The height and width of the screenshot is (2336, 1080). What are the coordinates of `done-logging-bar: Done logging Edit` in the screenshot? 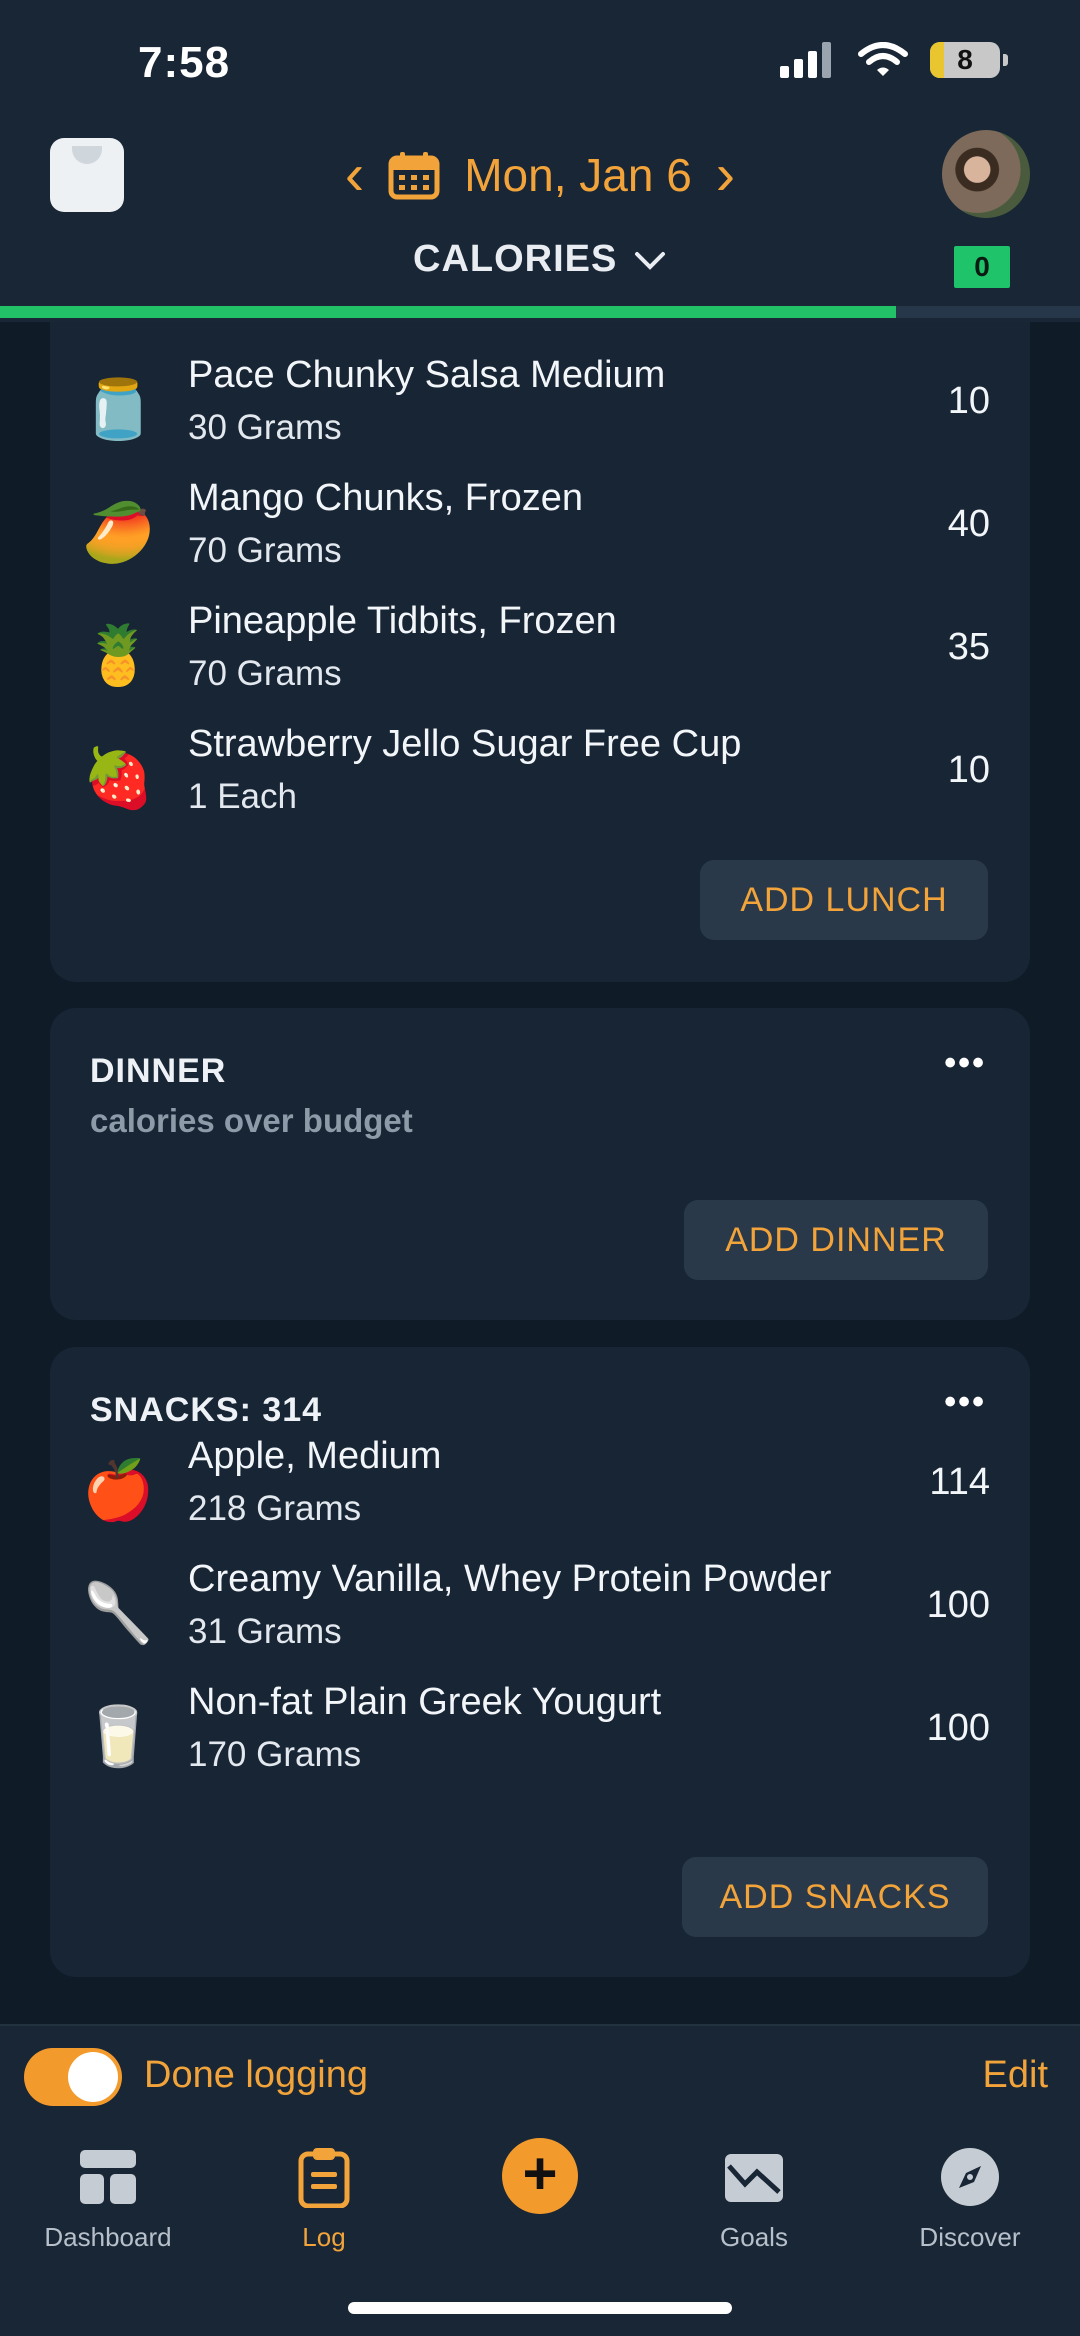 It's located at (540, 2076).